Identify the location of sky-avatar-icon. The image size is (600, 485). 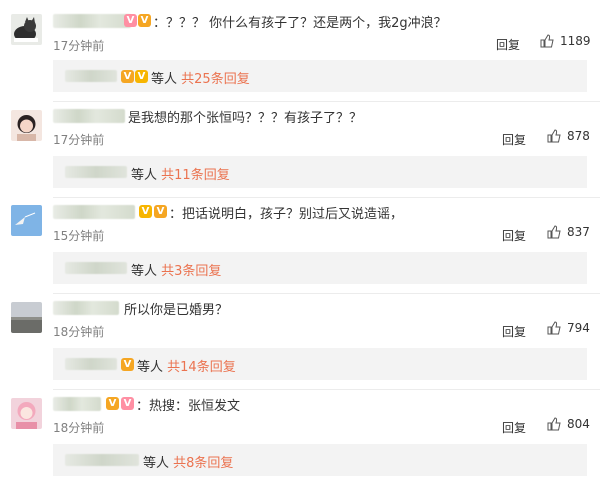
(26, 220).